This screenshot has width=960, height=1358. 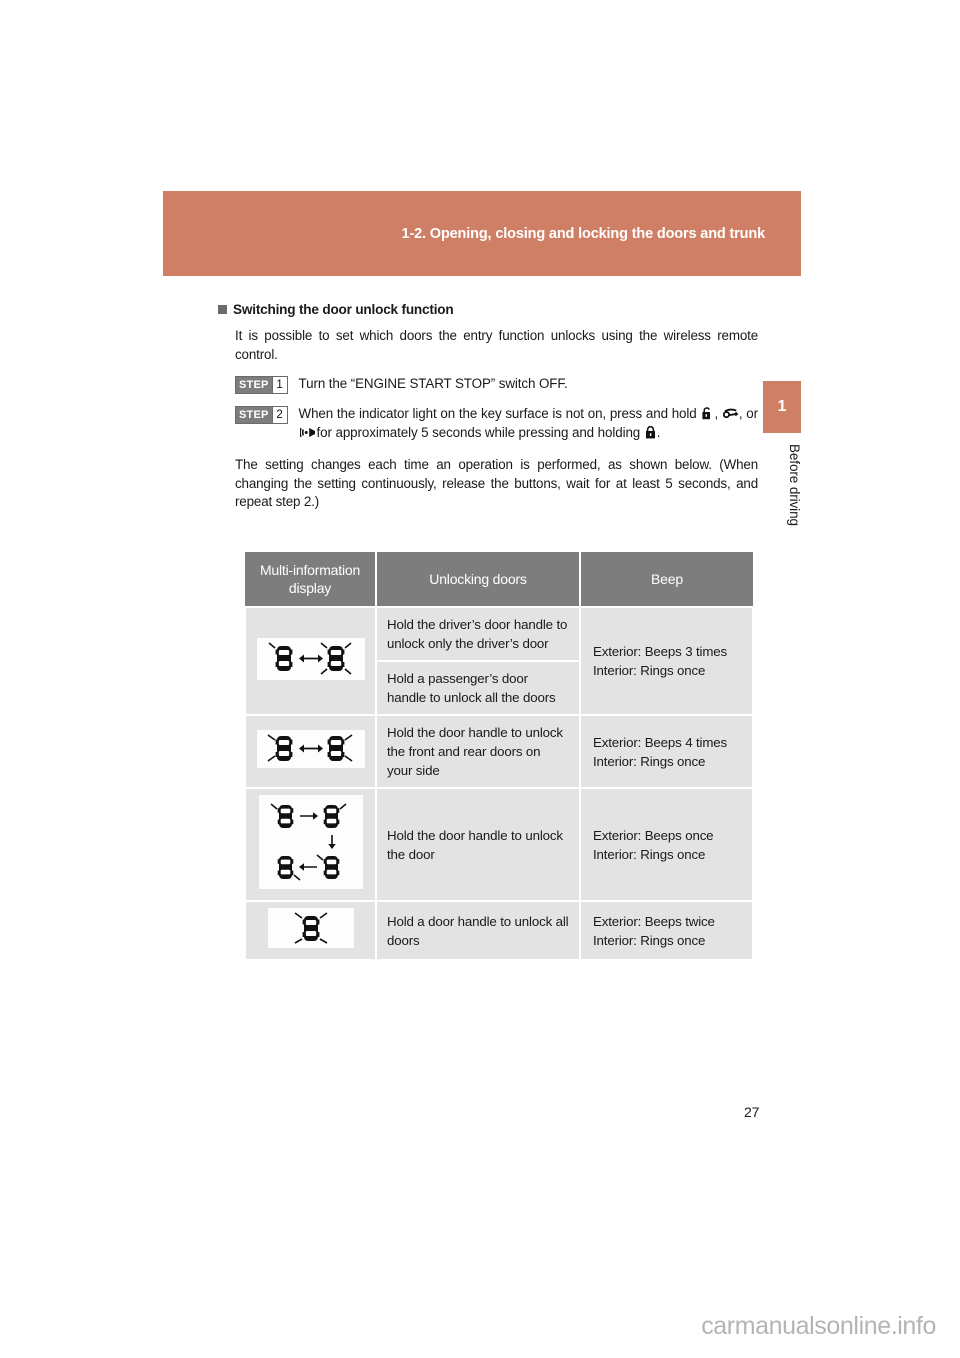 I want to click on section-heading-text: Switching the door unlock function, so click(x=343, y=309).